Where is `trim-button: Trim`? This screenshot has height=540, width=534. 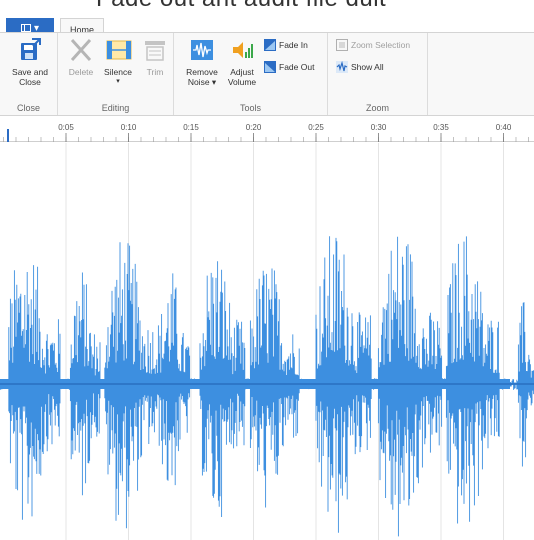 trim-button: Trim is located at coordinates (155, 57).